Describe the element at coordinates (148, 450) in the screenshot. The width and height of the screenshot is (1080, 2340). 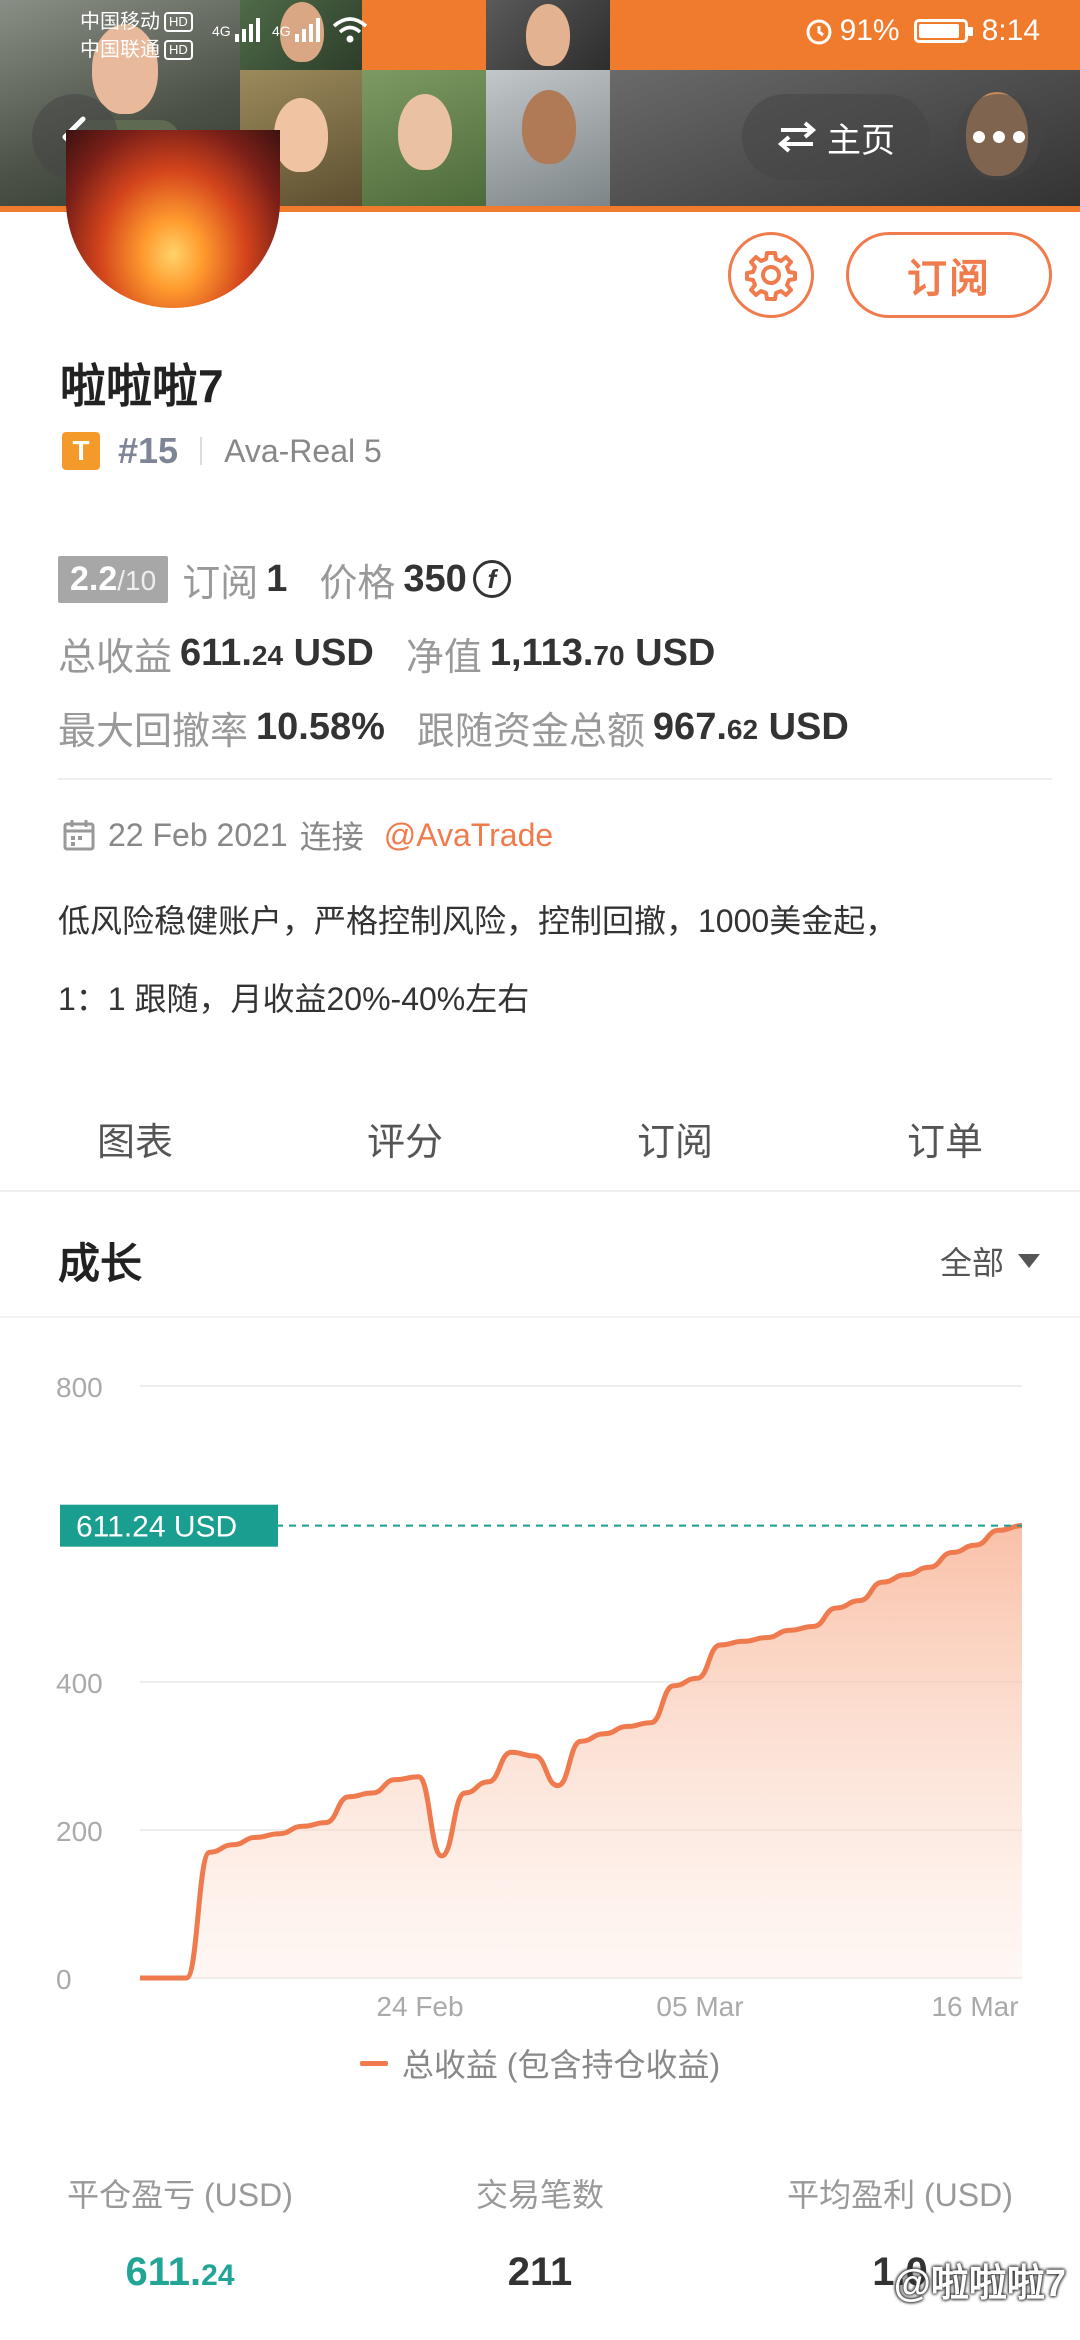
I see `rank: #15` at that location.